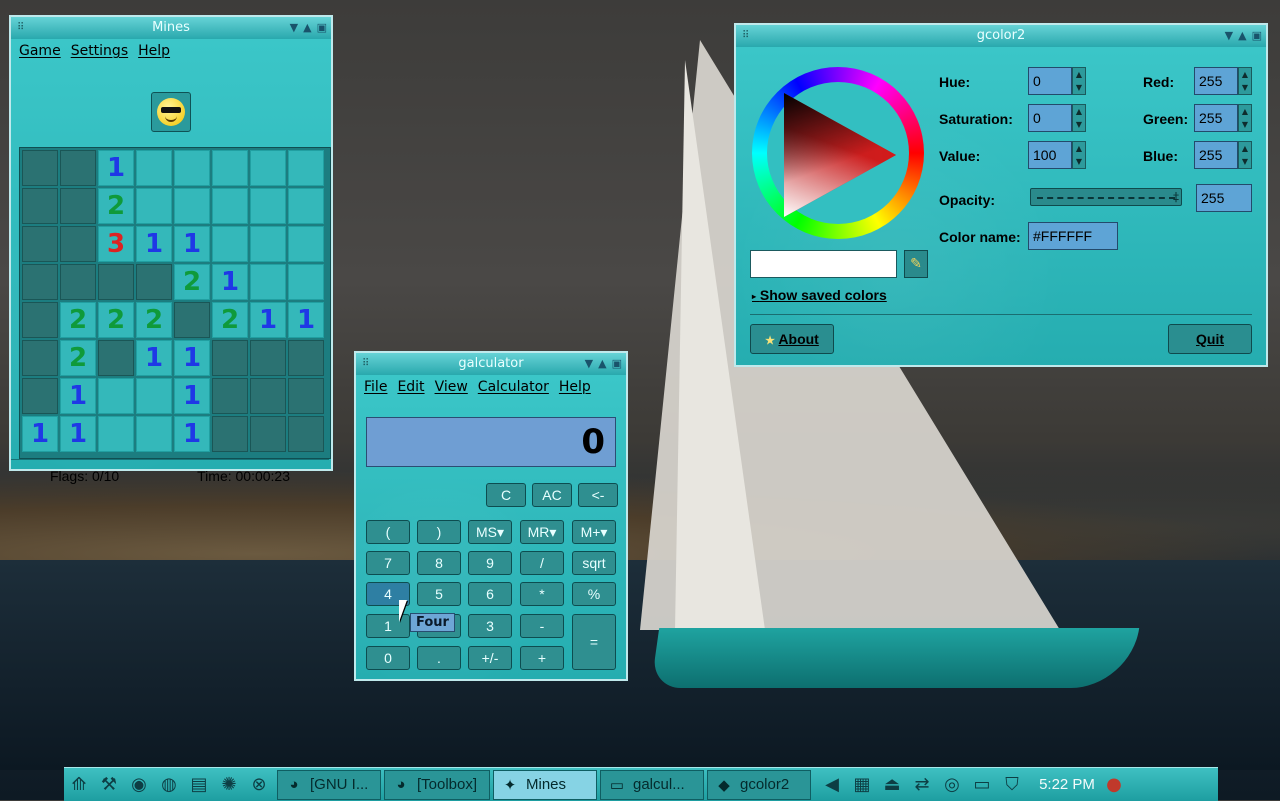  Describe the element at coordinates (1114, 785) in the screenshot. I see `traffic-light-icon: ●` at that location.